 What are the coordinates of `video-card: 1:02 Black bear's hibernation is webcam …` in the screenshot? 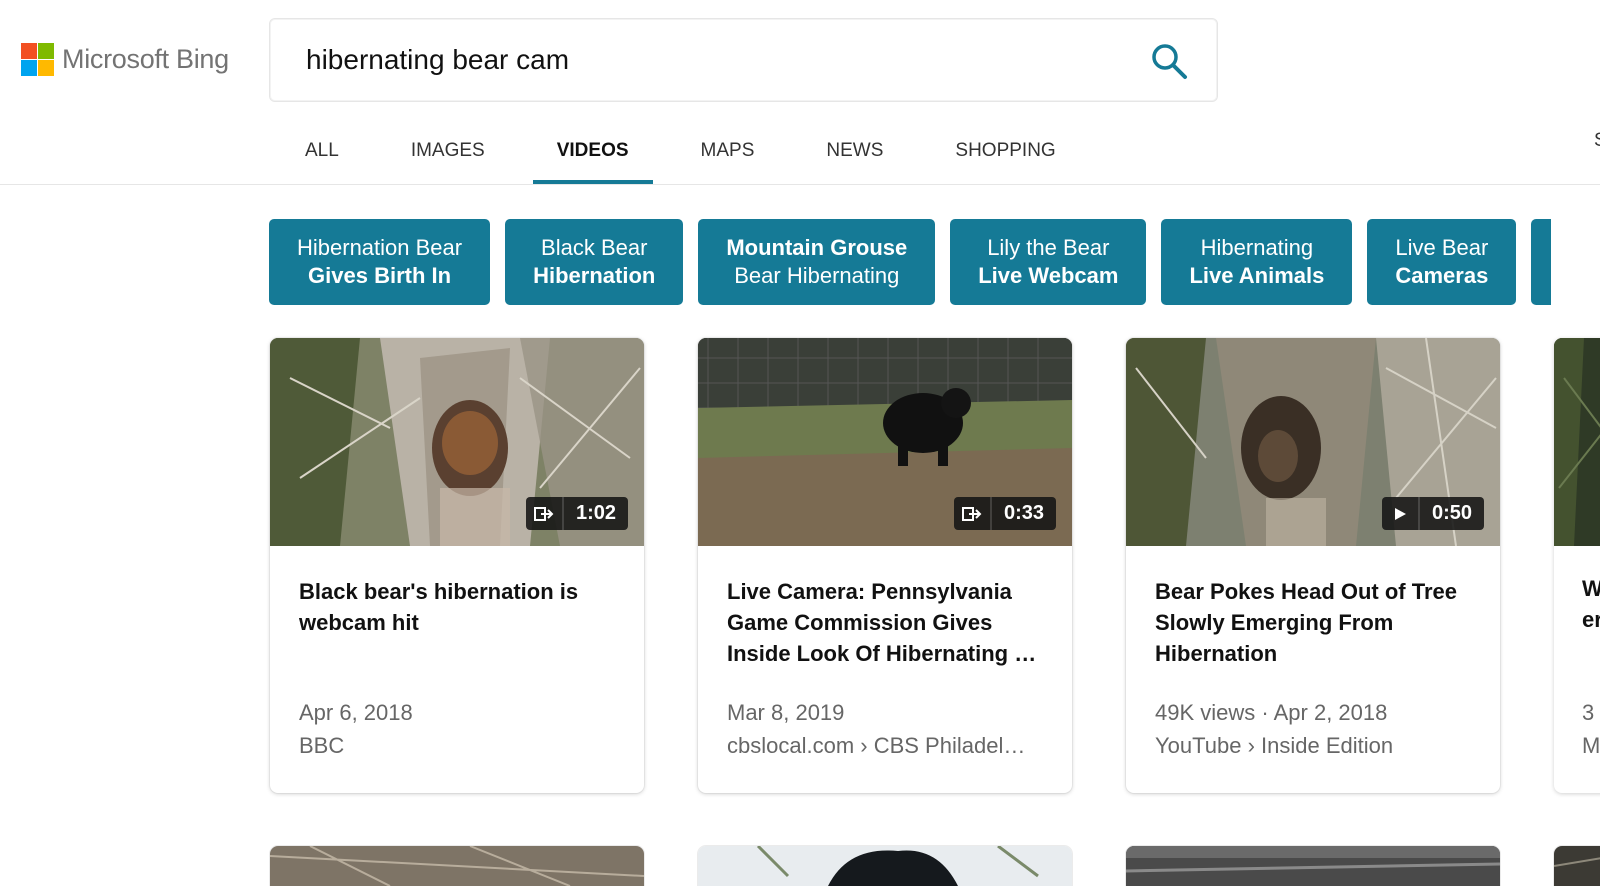 It's located at (457, 565).